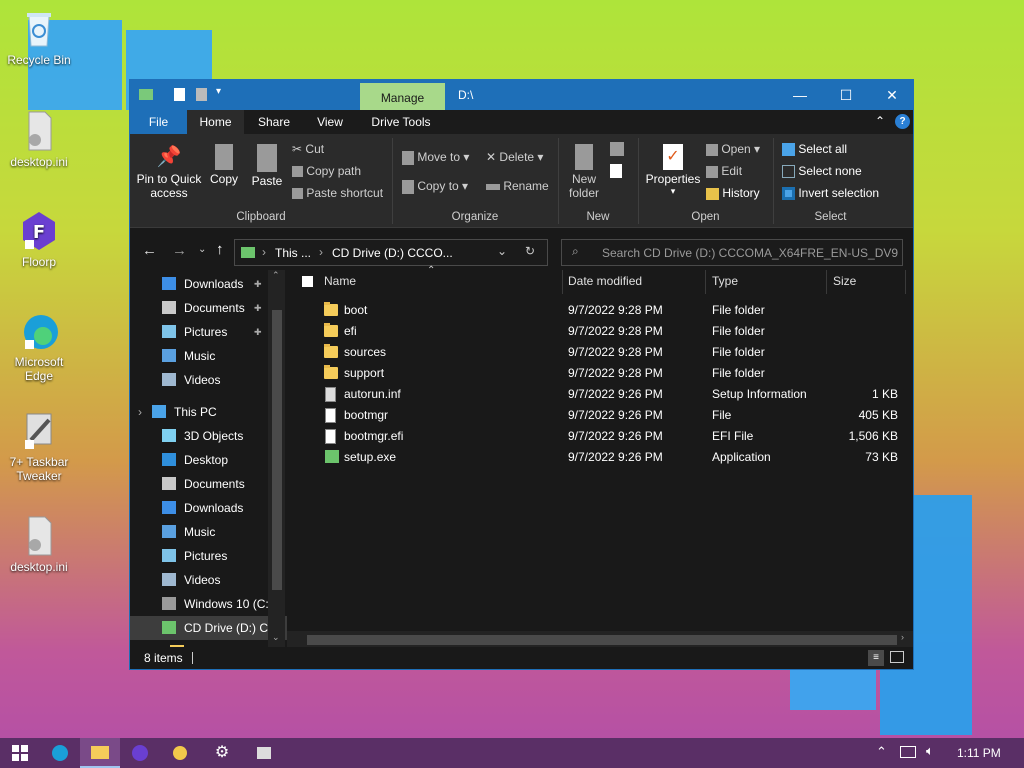  What do you see at coordinates (337, 193) in the screenshot?
I see `paste-shortcut-button: Paste shortcut` at bounding box center [337, 193].